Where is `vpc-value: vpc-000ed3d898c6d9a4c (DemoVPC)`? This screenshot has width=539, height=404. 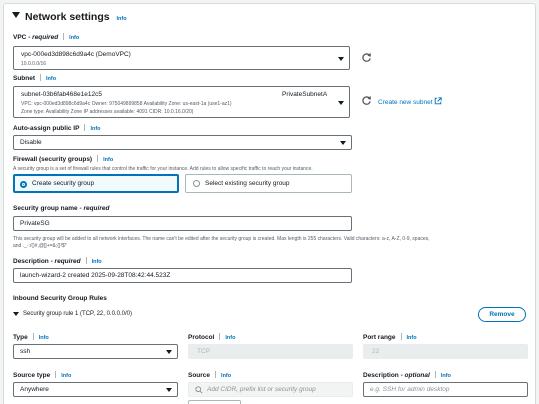
vpc-value: vpc-000ed3d898c6d9a4c (DemoVPC) is located at coordinates (76, 54).